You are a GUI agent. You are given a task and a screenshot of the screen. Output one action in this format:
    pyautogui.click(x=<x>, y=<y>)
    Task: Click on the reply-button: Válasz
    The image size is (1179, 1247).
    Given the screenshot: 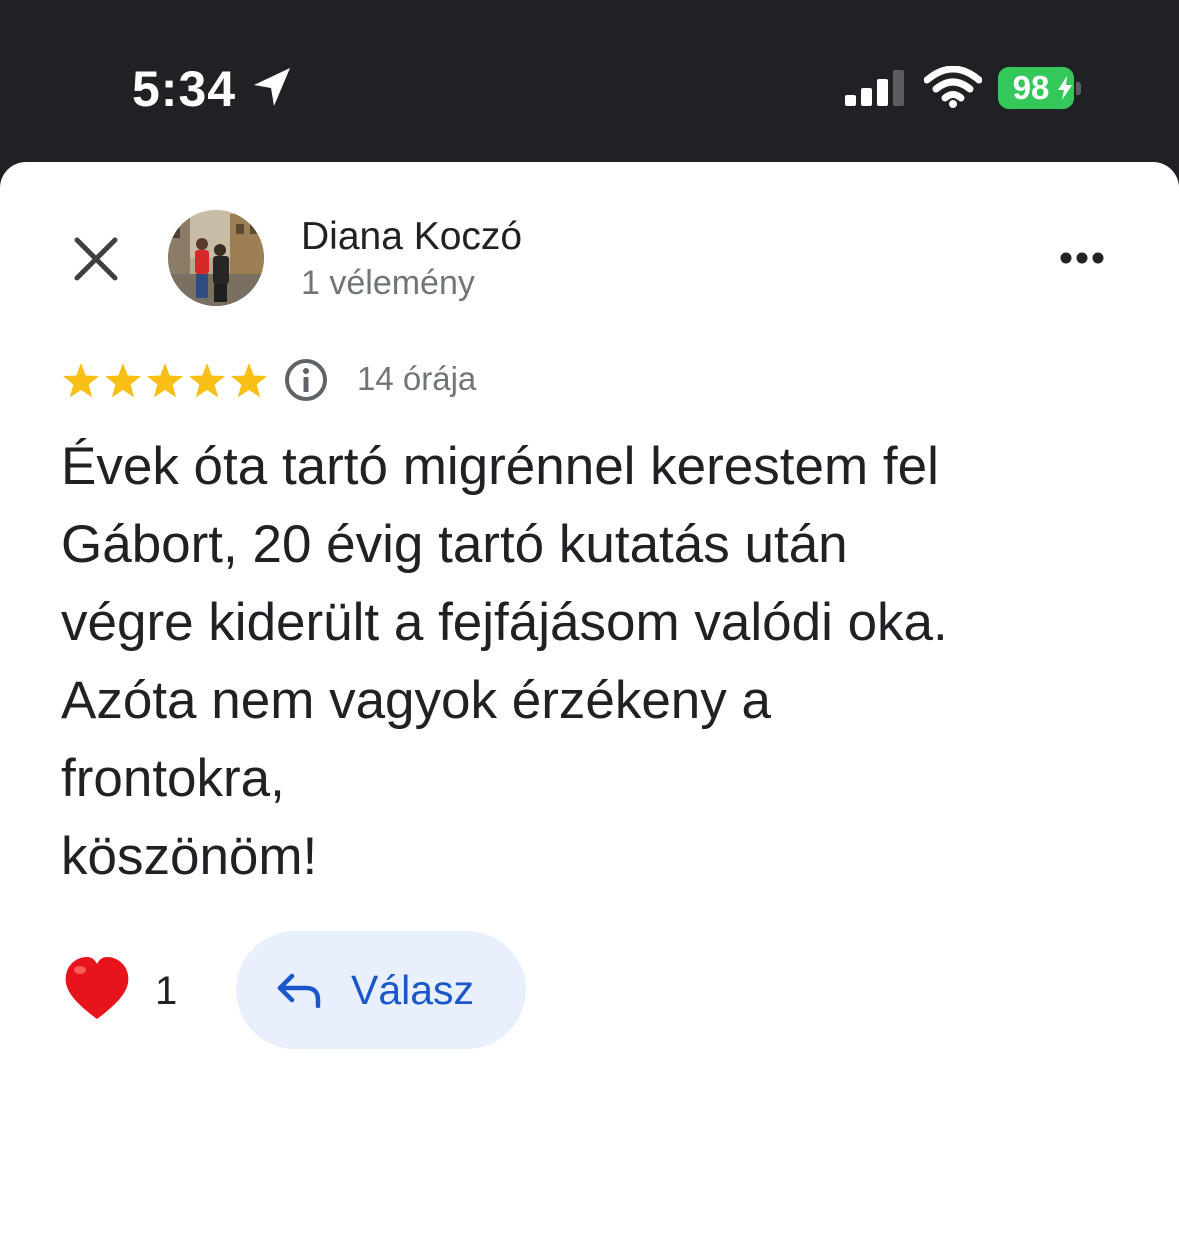 What is the action you would take?
    pyautogui.click(x=381, y=990)
    